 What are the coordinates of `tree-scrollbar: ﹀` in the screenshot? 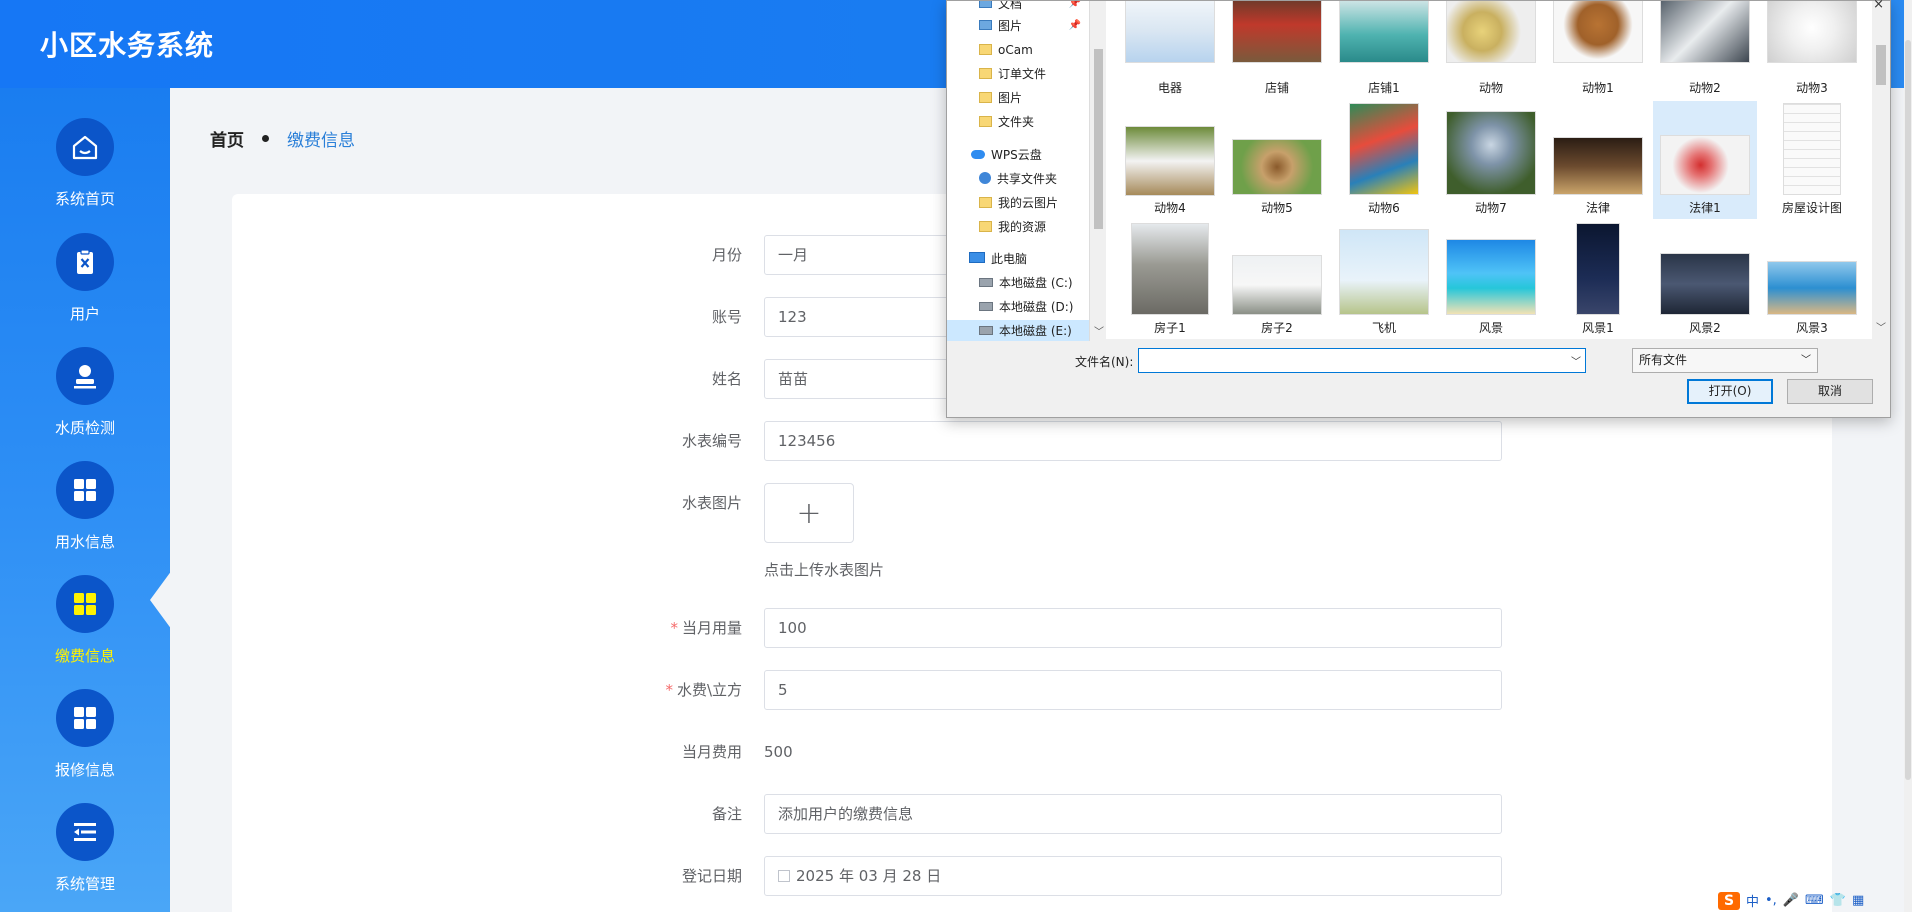 It's located at (1097, 171).